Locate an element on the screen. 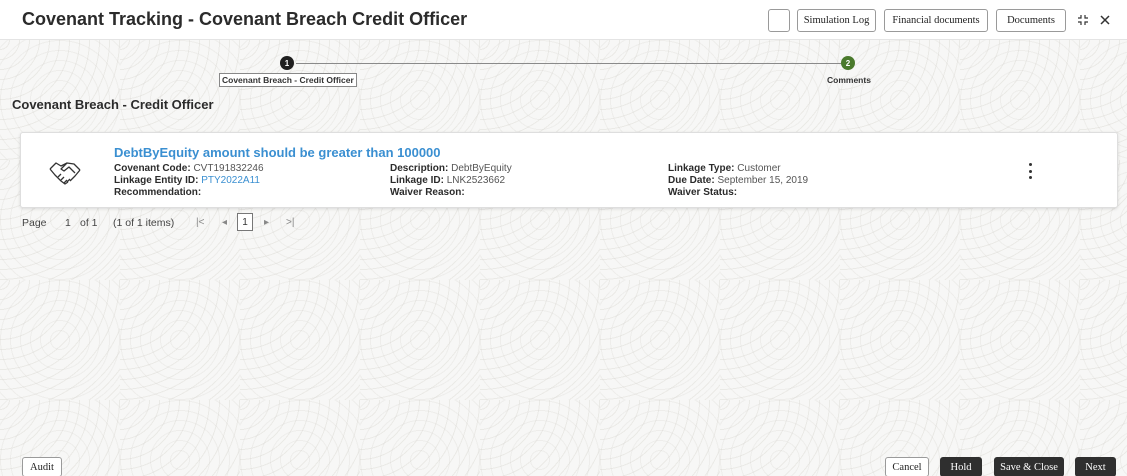  waiver-reason-label: Waiver Reason: is located at coordinates (427, 192).